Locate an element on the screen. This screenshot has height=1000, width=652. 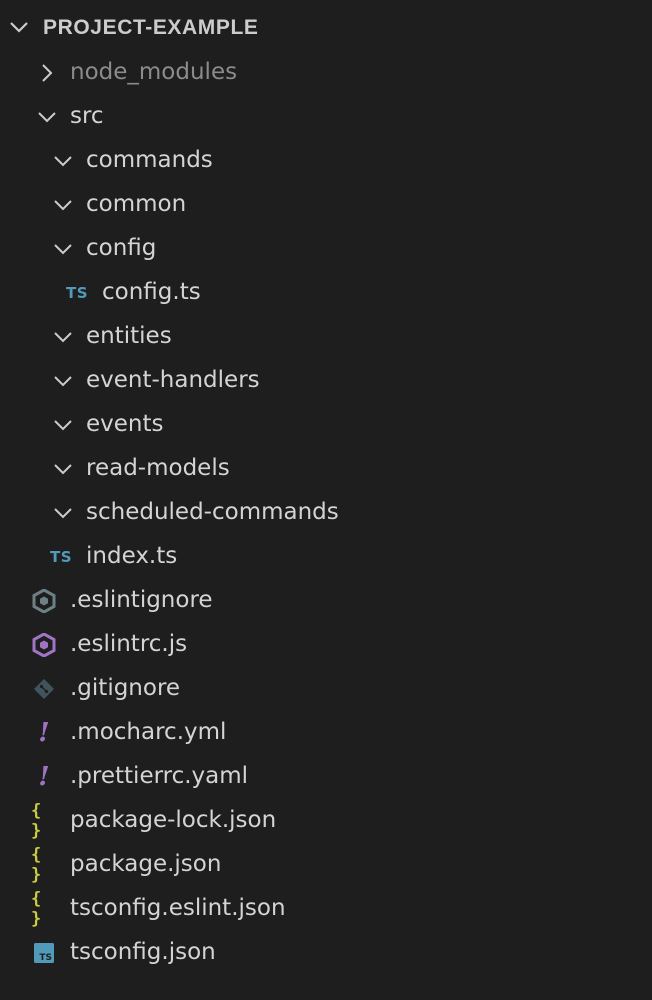
tree-item-label: .gitignore is located at coordinates (125, 688).